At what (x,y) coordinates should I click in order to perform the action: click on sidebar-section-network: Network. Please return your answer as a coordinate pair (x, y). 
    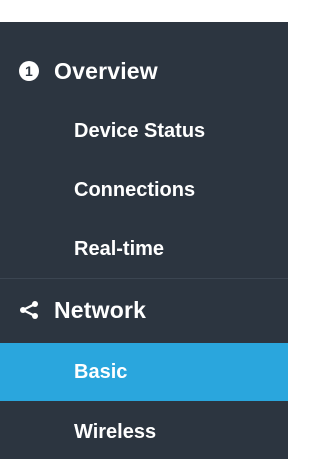
    Looking at the image, I should click on (144, 310).